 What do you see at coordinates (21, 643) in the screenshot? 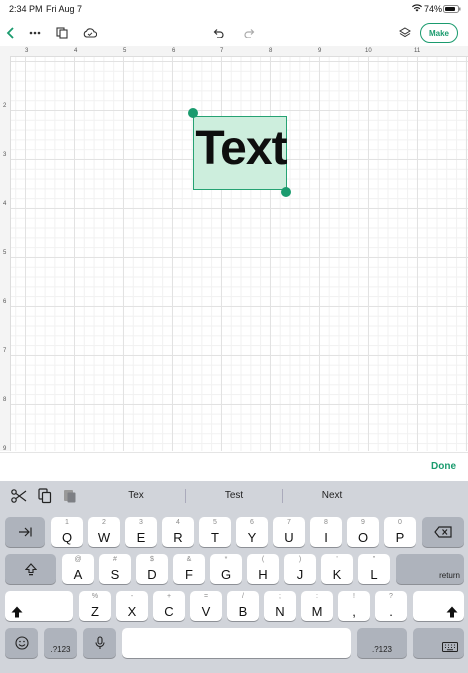
I see `emoji-icon` at bounding box center [21, 643].